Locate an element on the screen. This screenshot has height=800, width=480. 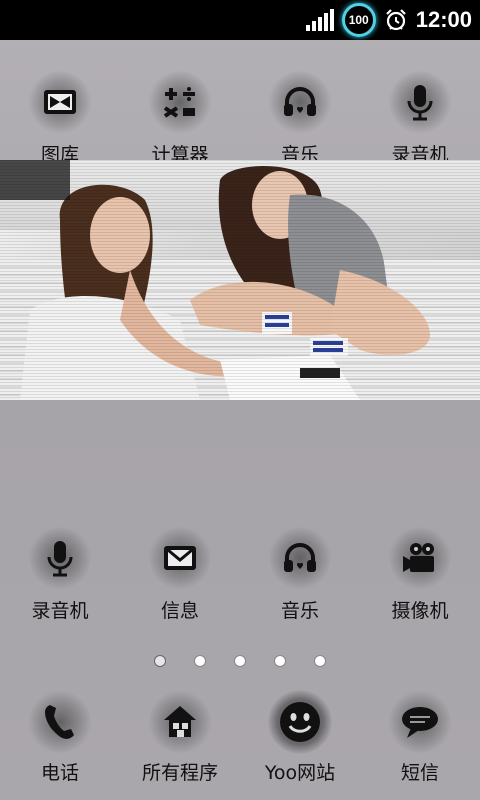
app-calculator: 计算器 is located at coordinates (180, 118).